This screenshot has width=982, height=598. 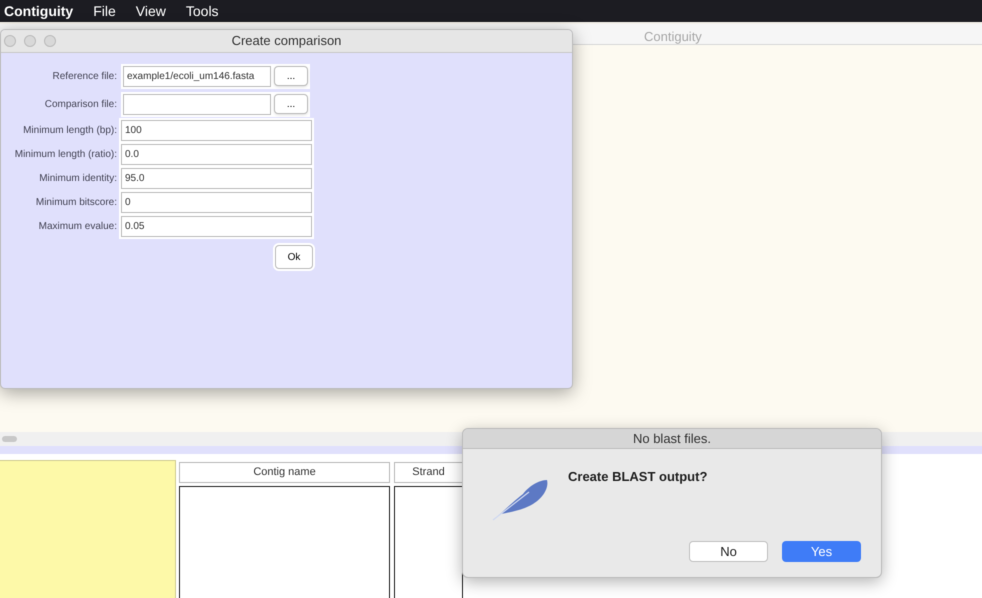 What do you see at coordinates (10, 41) in the screenshot?
I see `close-icon` at bounding box center [10, 41].